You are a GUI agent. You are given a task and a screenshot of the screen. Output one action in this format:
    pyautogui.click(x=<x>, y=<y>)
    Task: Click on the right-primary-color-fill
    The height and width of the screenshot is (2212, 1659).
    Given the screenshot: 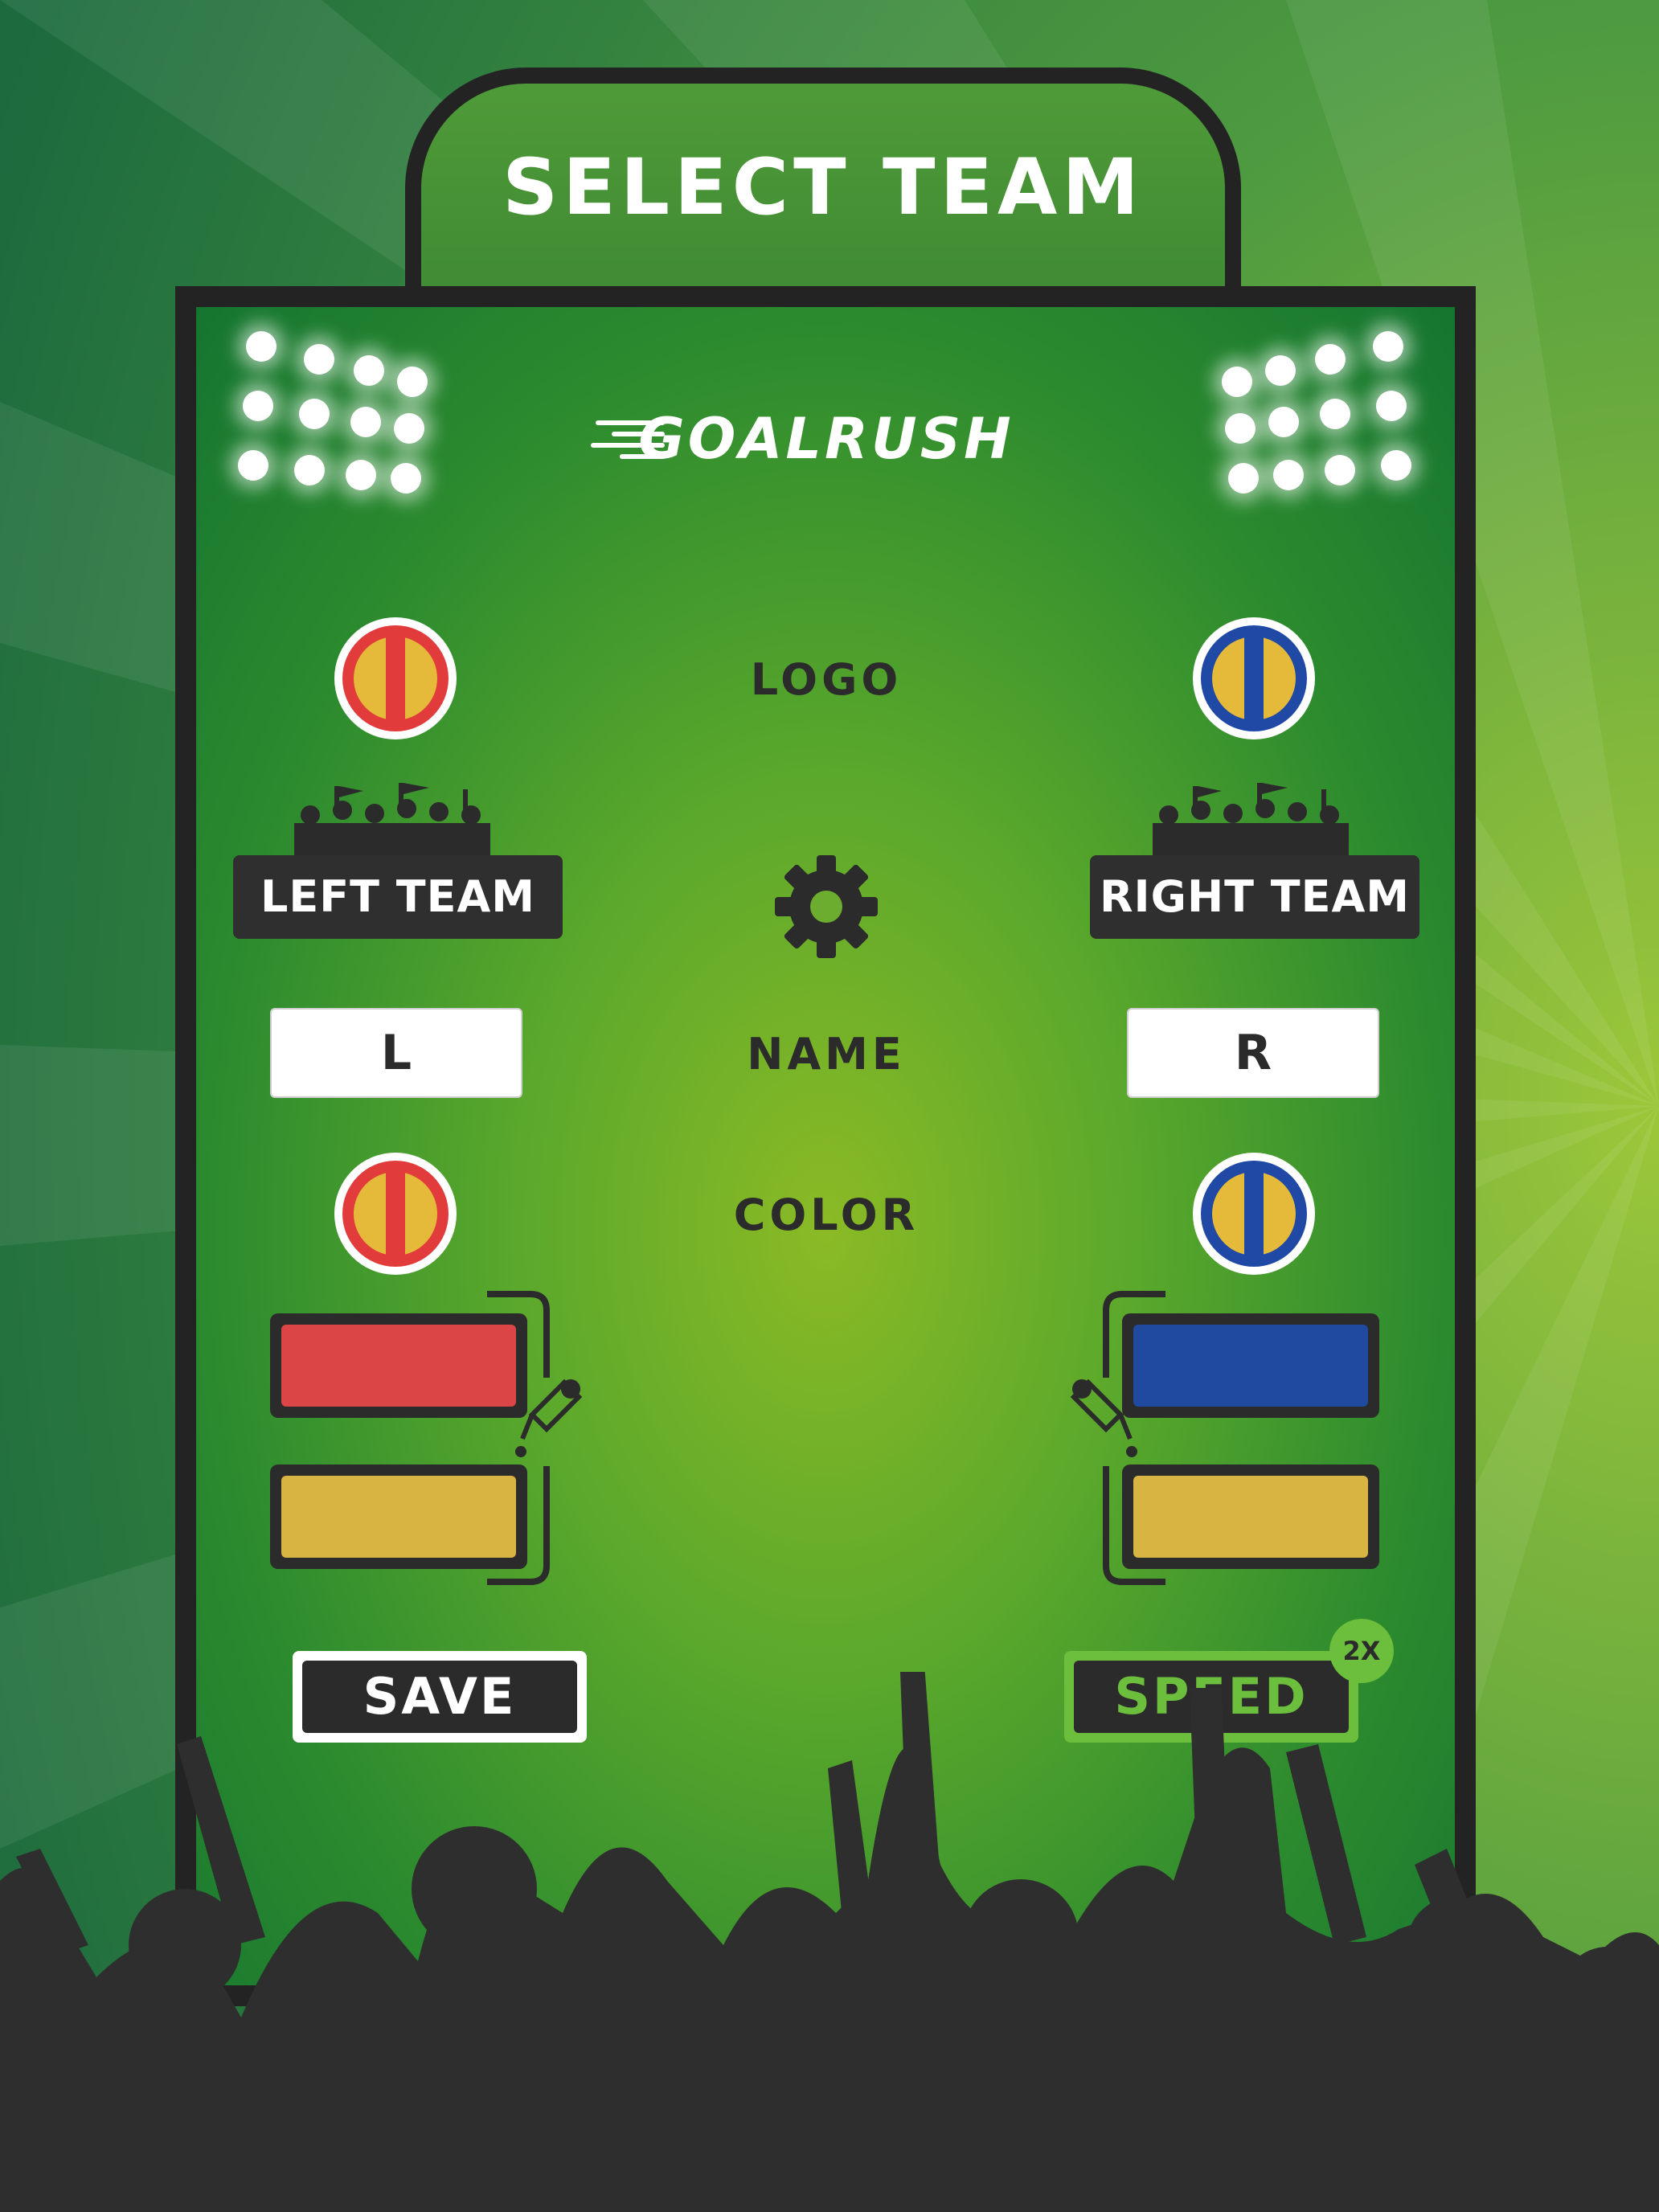 What is the action you would take?
    pyautogui.click(x=1250, y=1366)
    